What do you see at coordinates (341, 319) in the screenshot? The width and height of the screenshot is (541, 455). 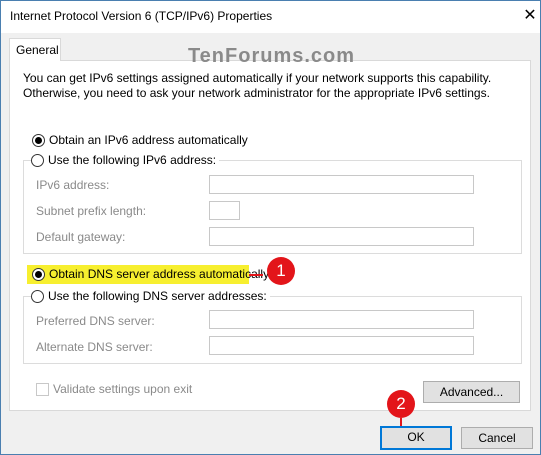 I see `preferred-dns-field` at bounding box center [341, 319].